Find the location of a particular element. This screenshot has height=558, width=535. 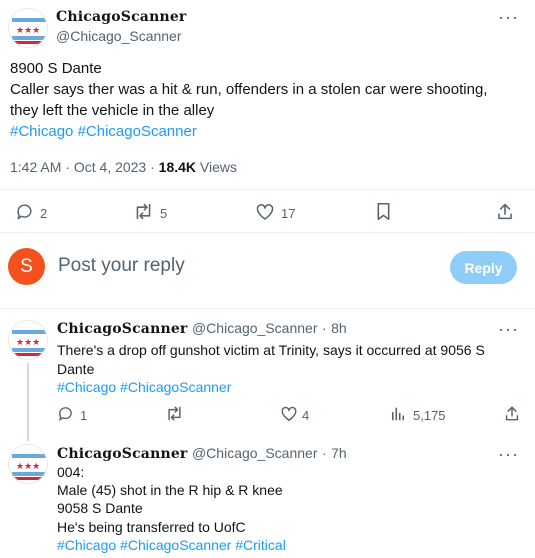

reply-header: ChicagoScanner @Chicago_Scanner · 7h is located at coordinates (202, 454).